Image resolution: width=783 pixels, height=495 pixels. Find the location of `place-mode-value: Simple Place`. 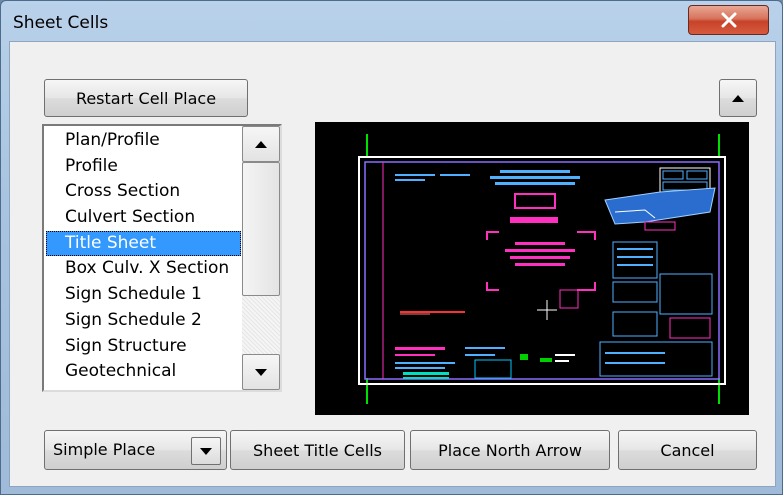

place-mode-value: Simple Place is located at coordinates (104, 449).